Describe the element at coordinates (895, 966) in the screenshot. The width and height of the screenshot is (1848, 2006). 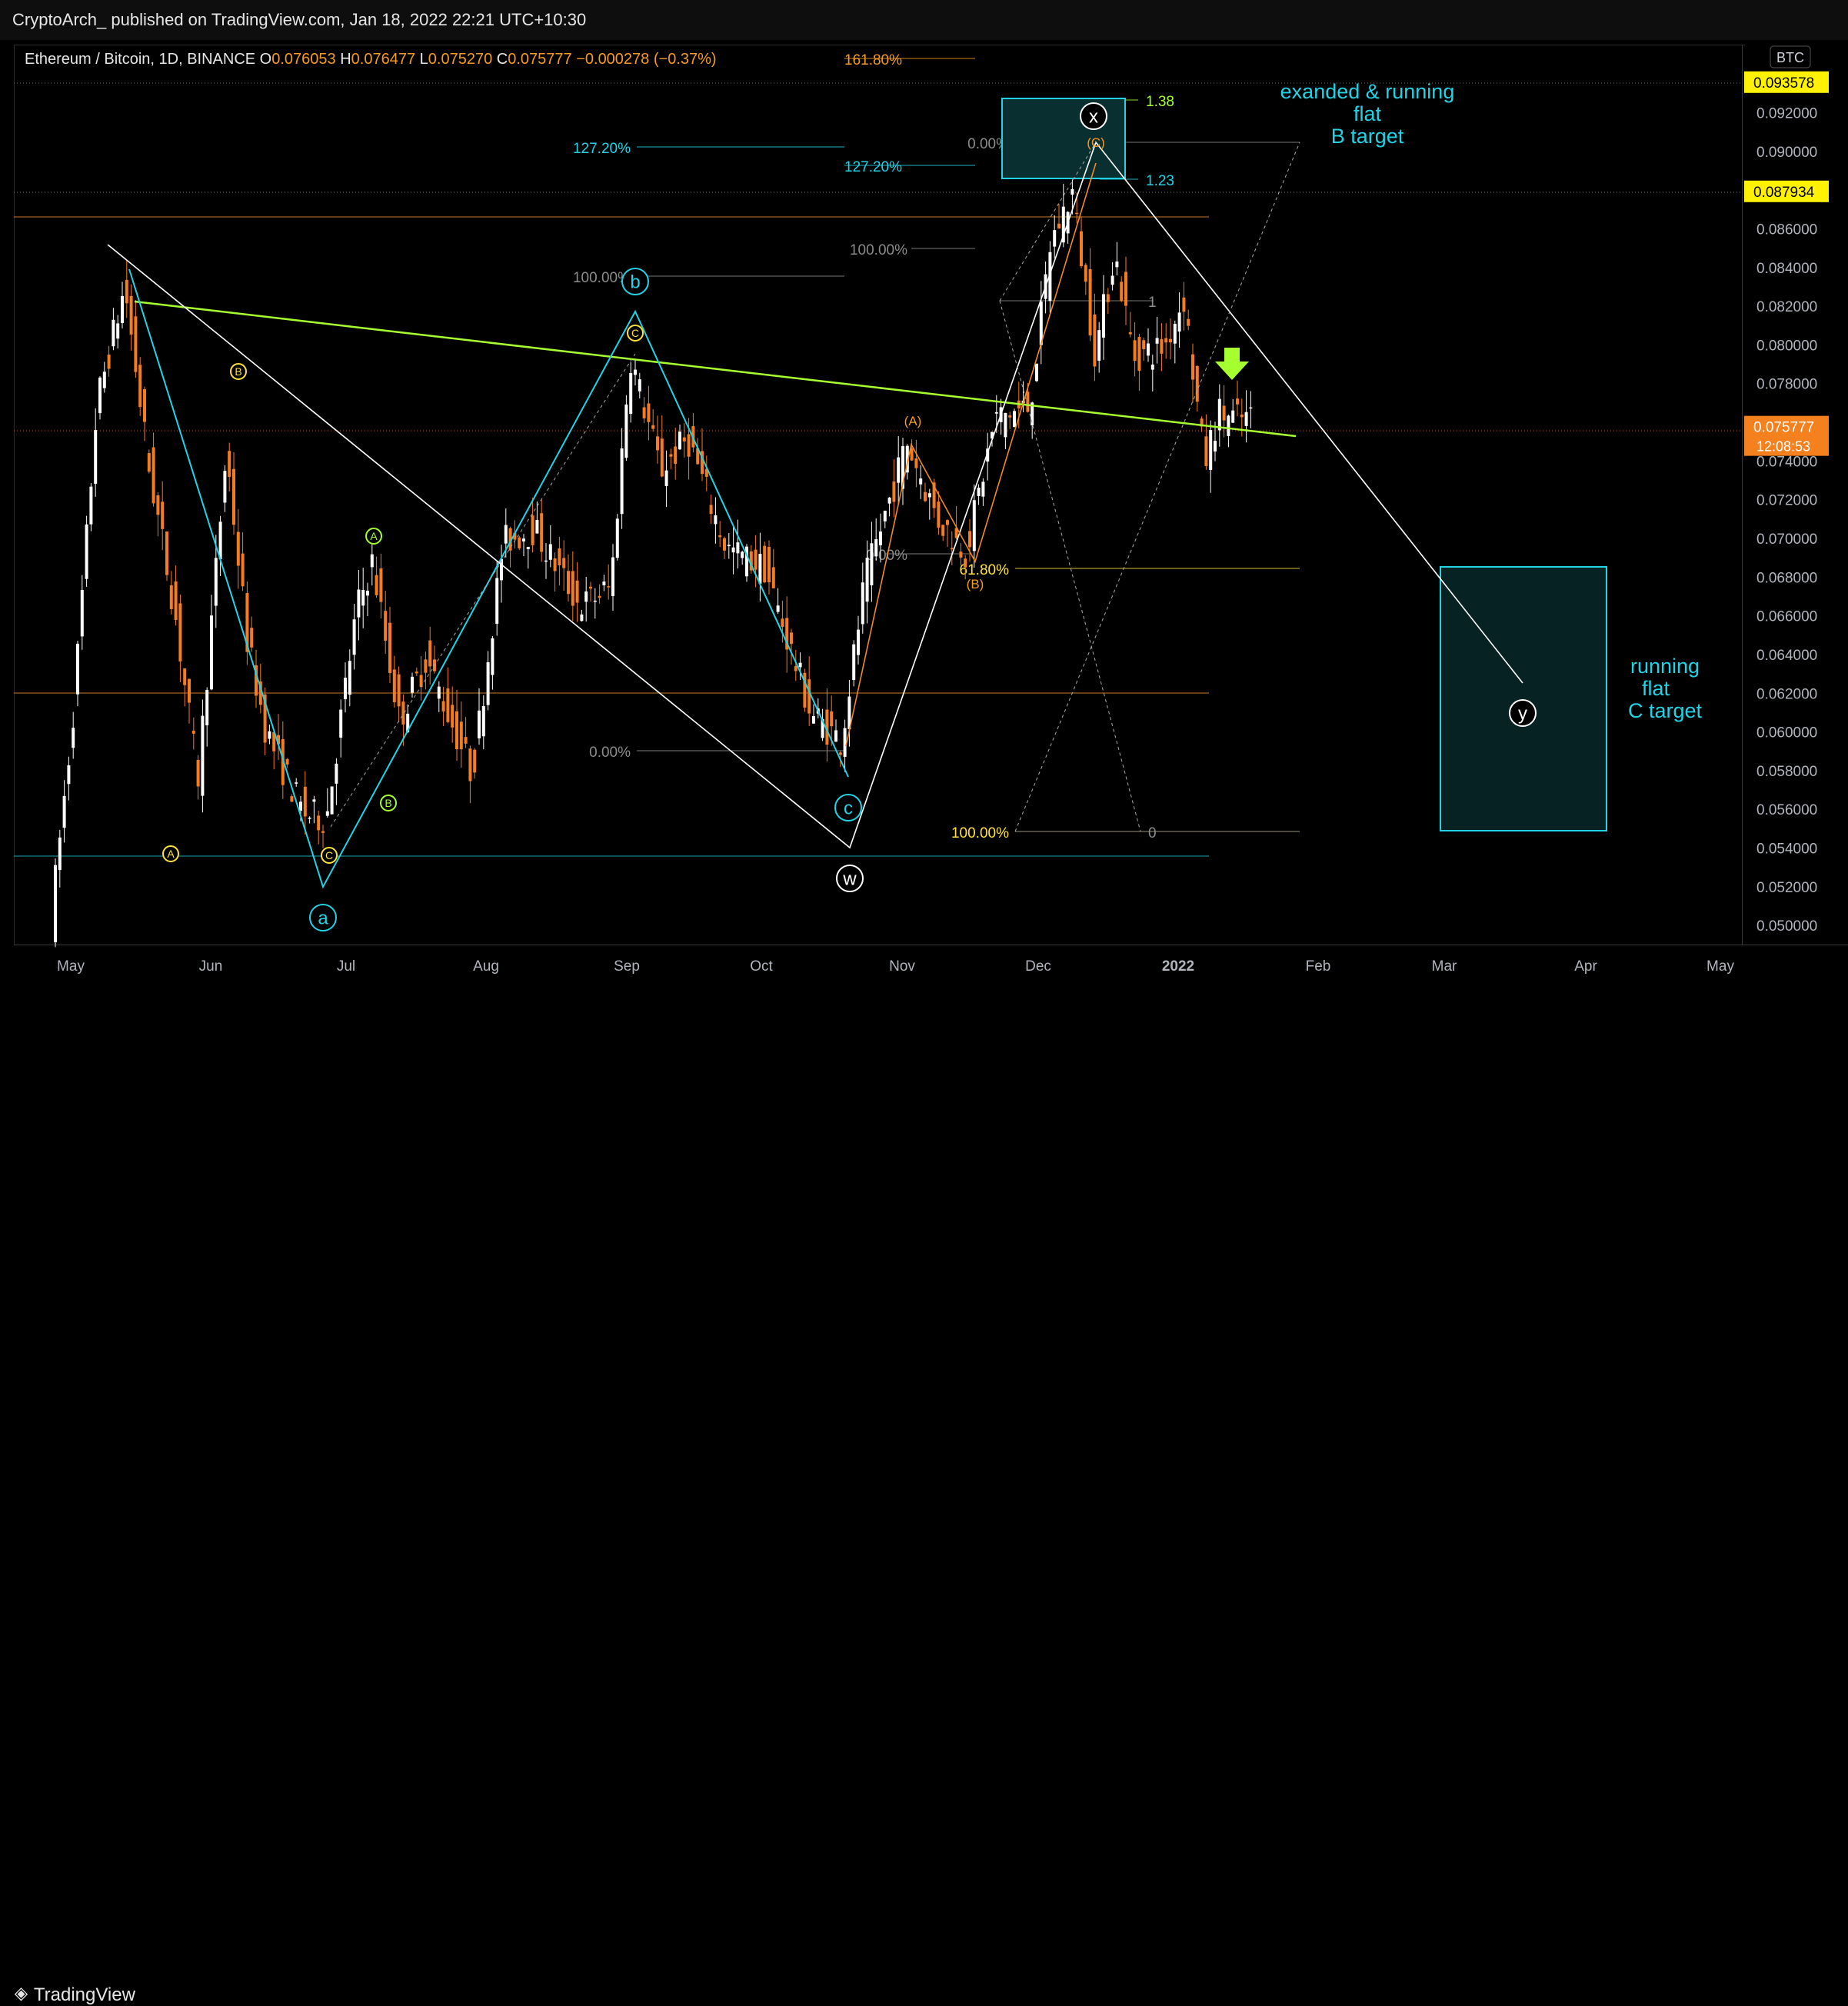
I see `time-axis: May Jun Jul Aug Sep Oct Nov Dec 2022 Feb Mar Apr May` at that location.